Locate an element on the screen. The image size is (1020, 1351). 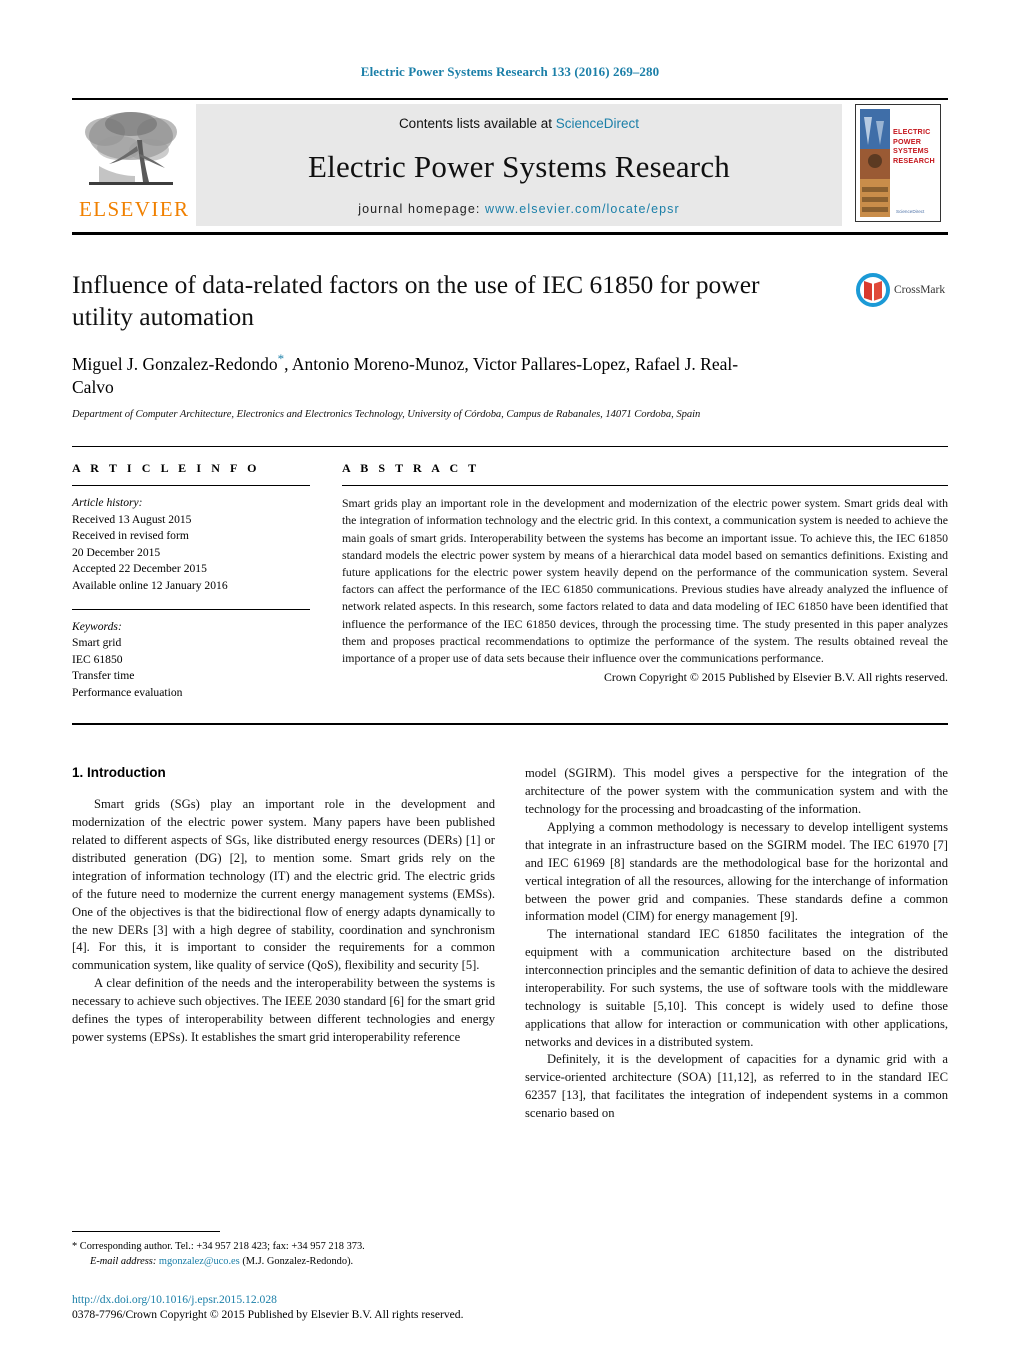
journal-title: Electric Power Systems Research is located at coordinates (519, 166).